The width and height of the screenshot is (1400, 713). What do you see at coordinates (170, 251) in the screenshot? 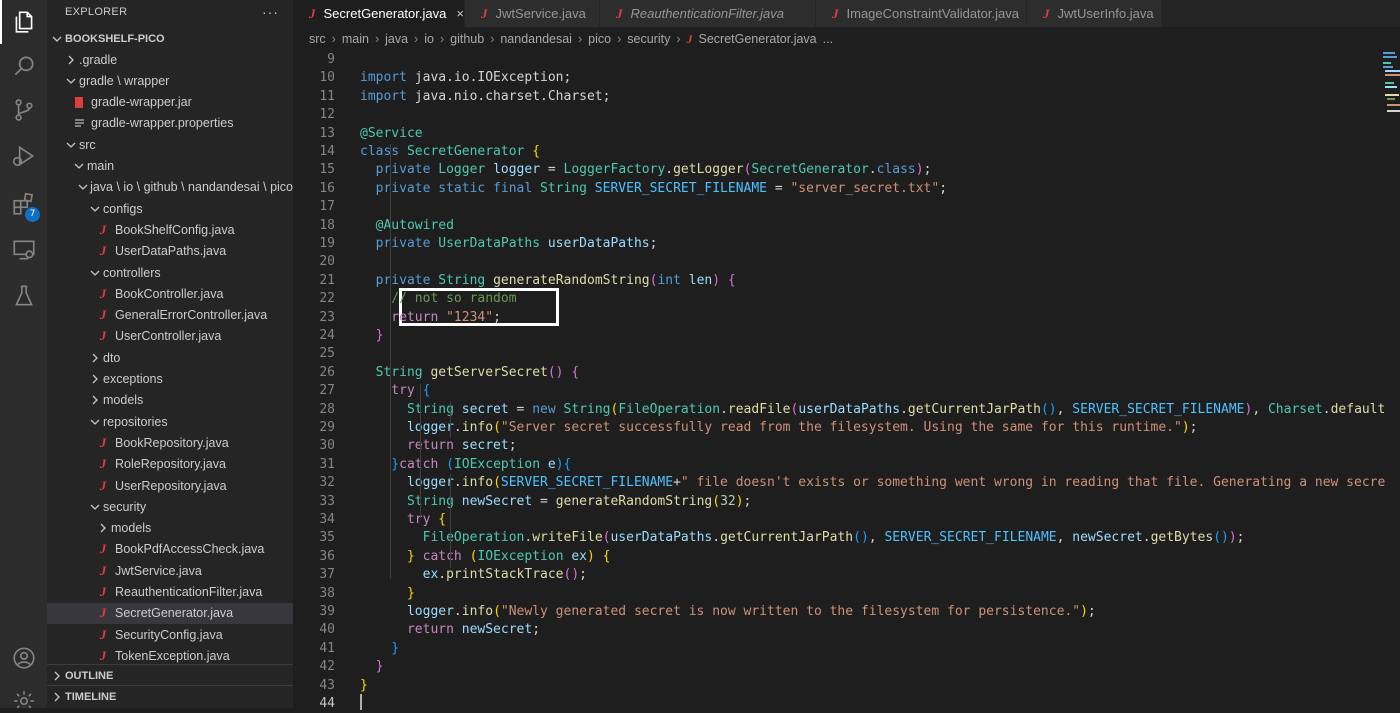
I see `tree-file: J UserDataPaths.java` at bounding box center [170, 251].